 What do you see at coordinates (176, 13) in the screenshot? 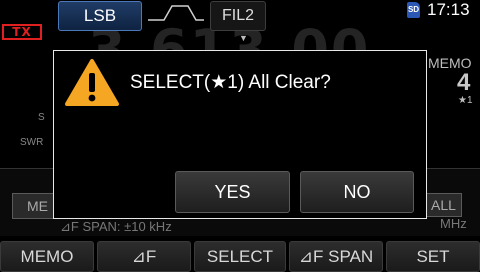
I see `filter-shape-icon` at bounding box center [176, 13].